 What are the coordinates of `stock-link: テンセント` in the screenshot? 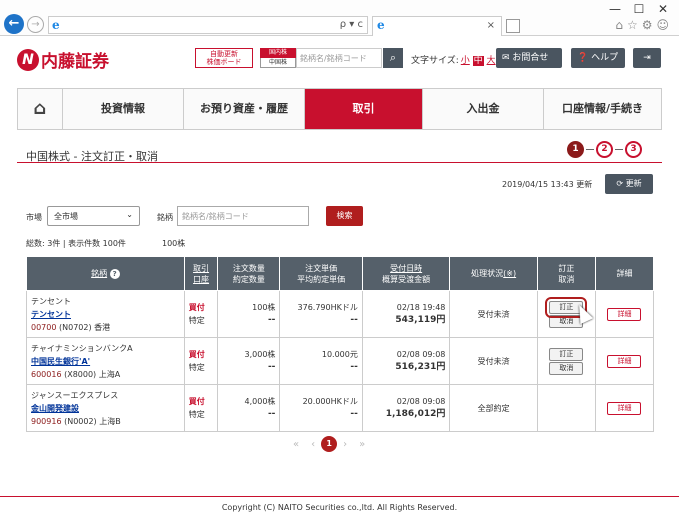 It's located at (51, 314).